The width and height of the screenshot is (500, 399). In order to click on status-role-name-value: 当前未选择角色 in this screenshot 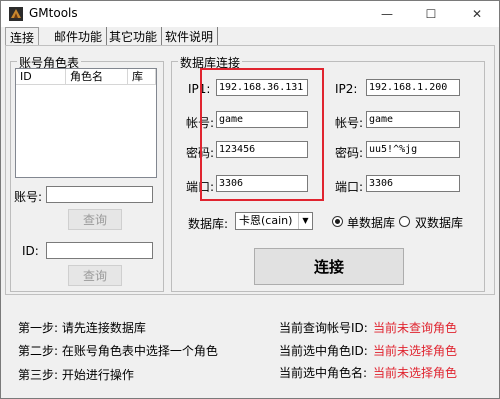, I will do `click(415, 373)`.